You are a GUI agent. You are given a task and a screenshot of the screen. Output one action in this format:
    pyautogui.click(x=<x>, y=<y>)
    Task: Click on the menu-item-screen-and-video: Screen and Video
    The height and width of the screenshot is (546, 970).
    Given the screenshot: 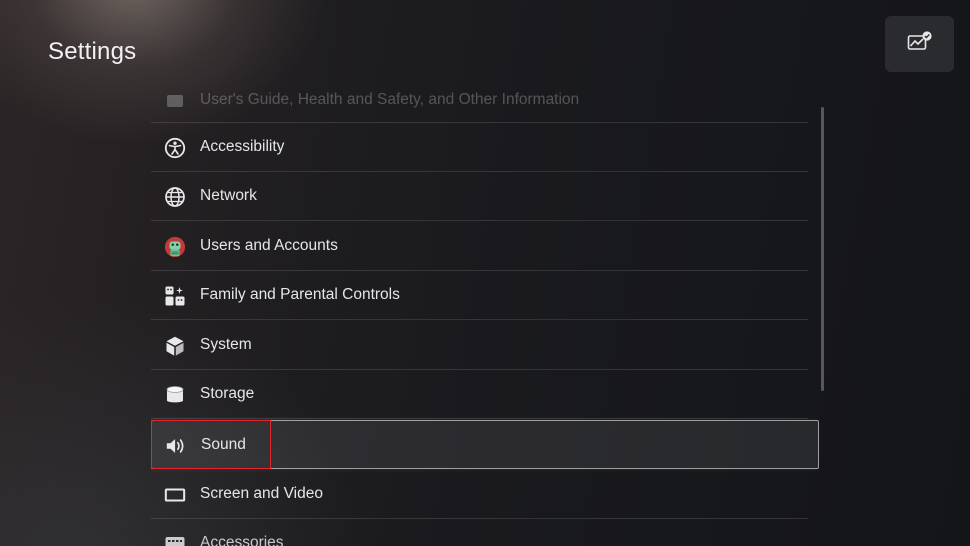 What is the action you would take?
    pyautogui.click(x=479, y=494)
    